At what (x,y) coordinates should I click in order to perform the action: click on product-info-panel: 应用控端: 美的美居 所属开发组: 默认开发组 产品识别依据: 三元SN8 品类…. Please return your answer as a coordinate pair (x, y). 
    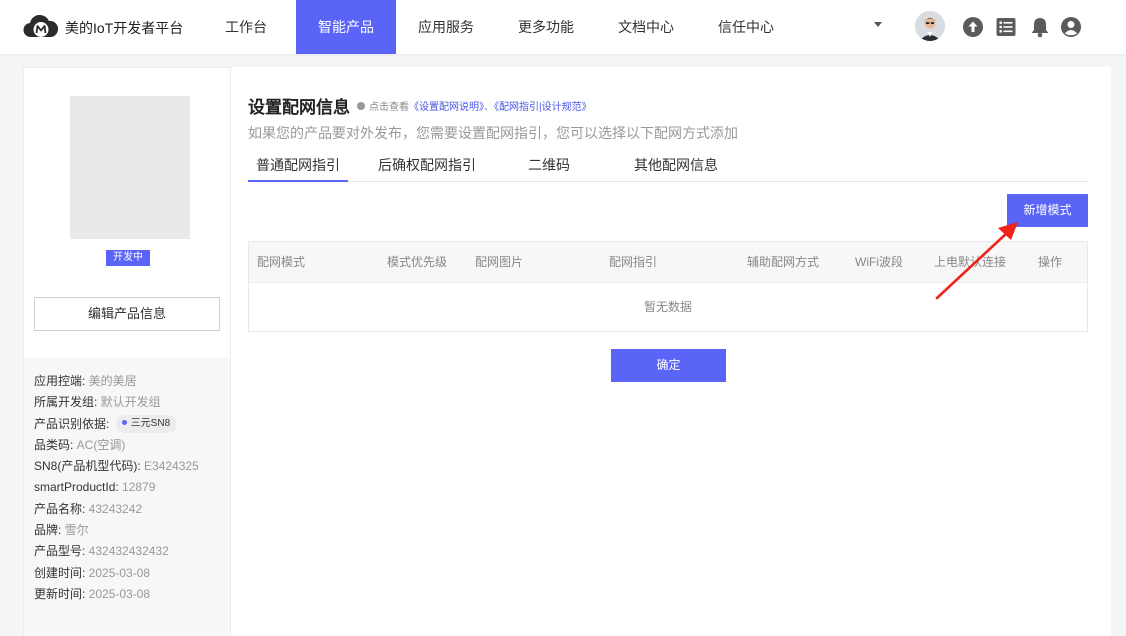
    Looking at the image, I should click on (127, 497).